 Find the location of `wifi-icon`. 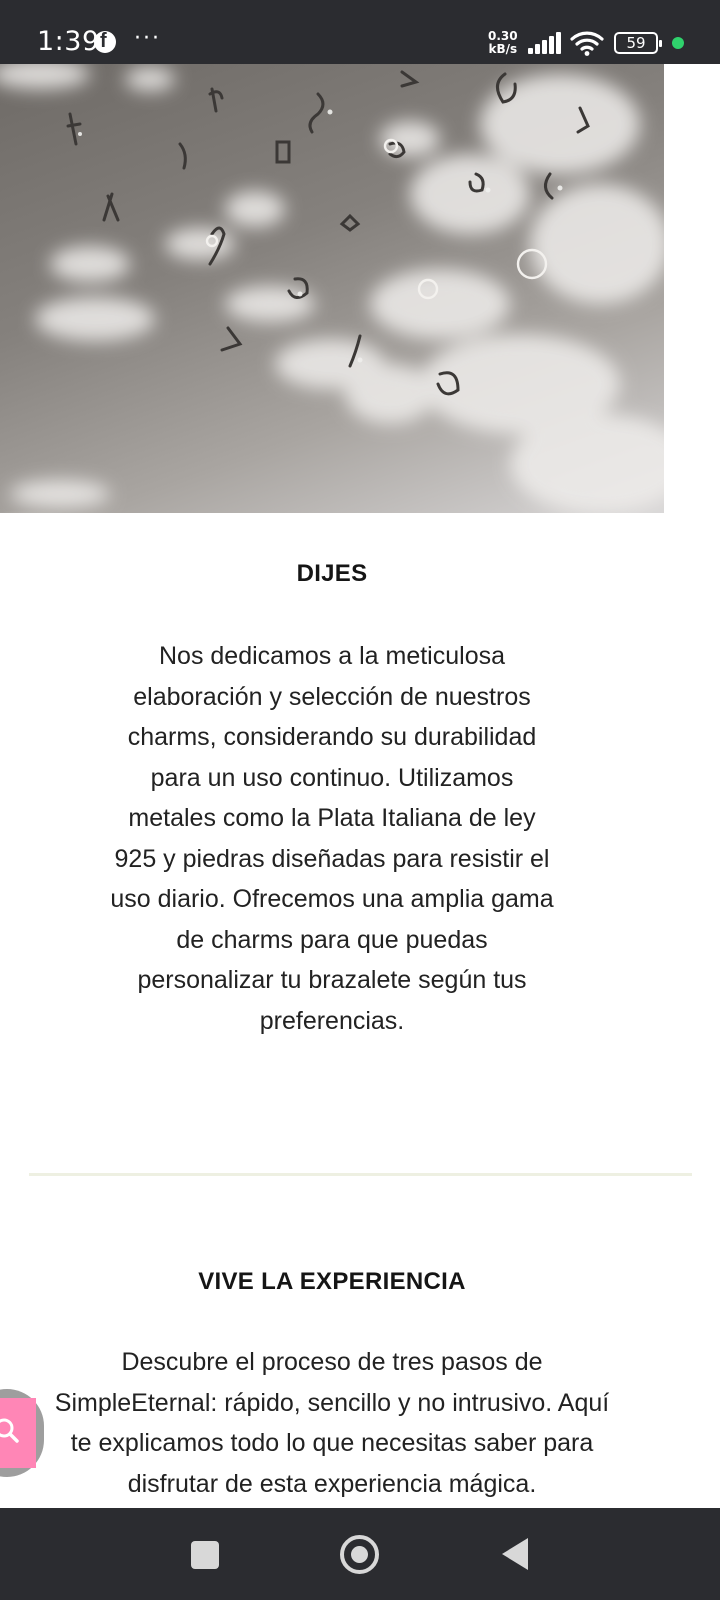

wifi-icon is located at coordinates (587, 43).